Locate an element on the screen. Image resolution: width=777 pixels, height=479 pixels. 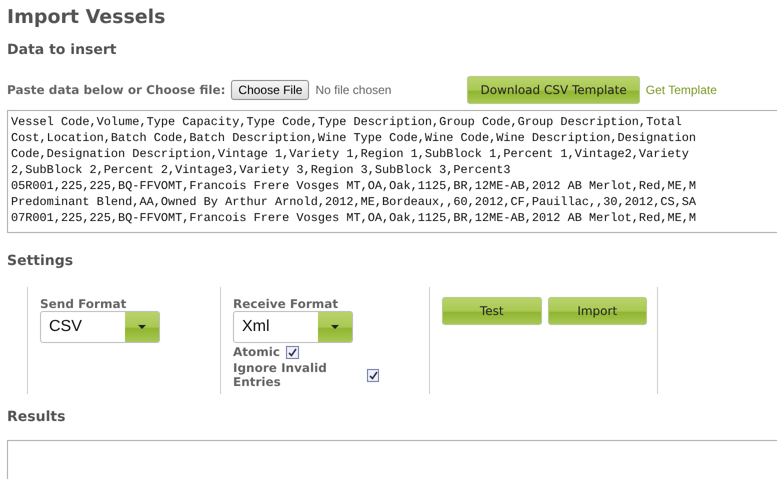
action-button: Import is located at coordinates (597, 311).